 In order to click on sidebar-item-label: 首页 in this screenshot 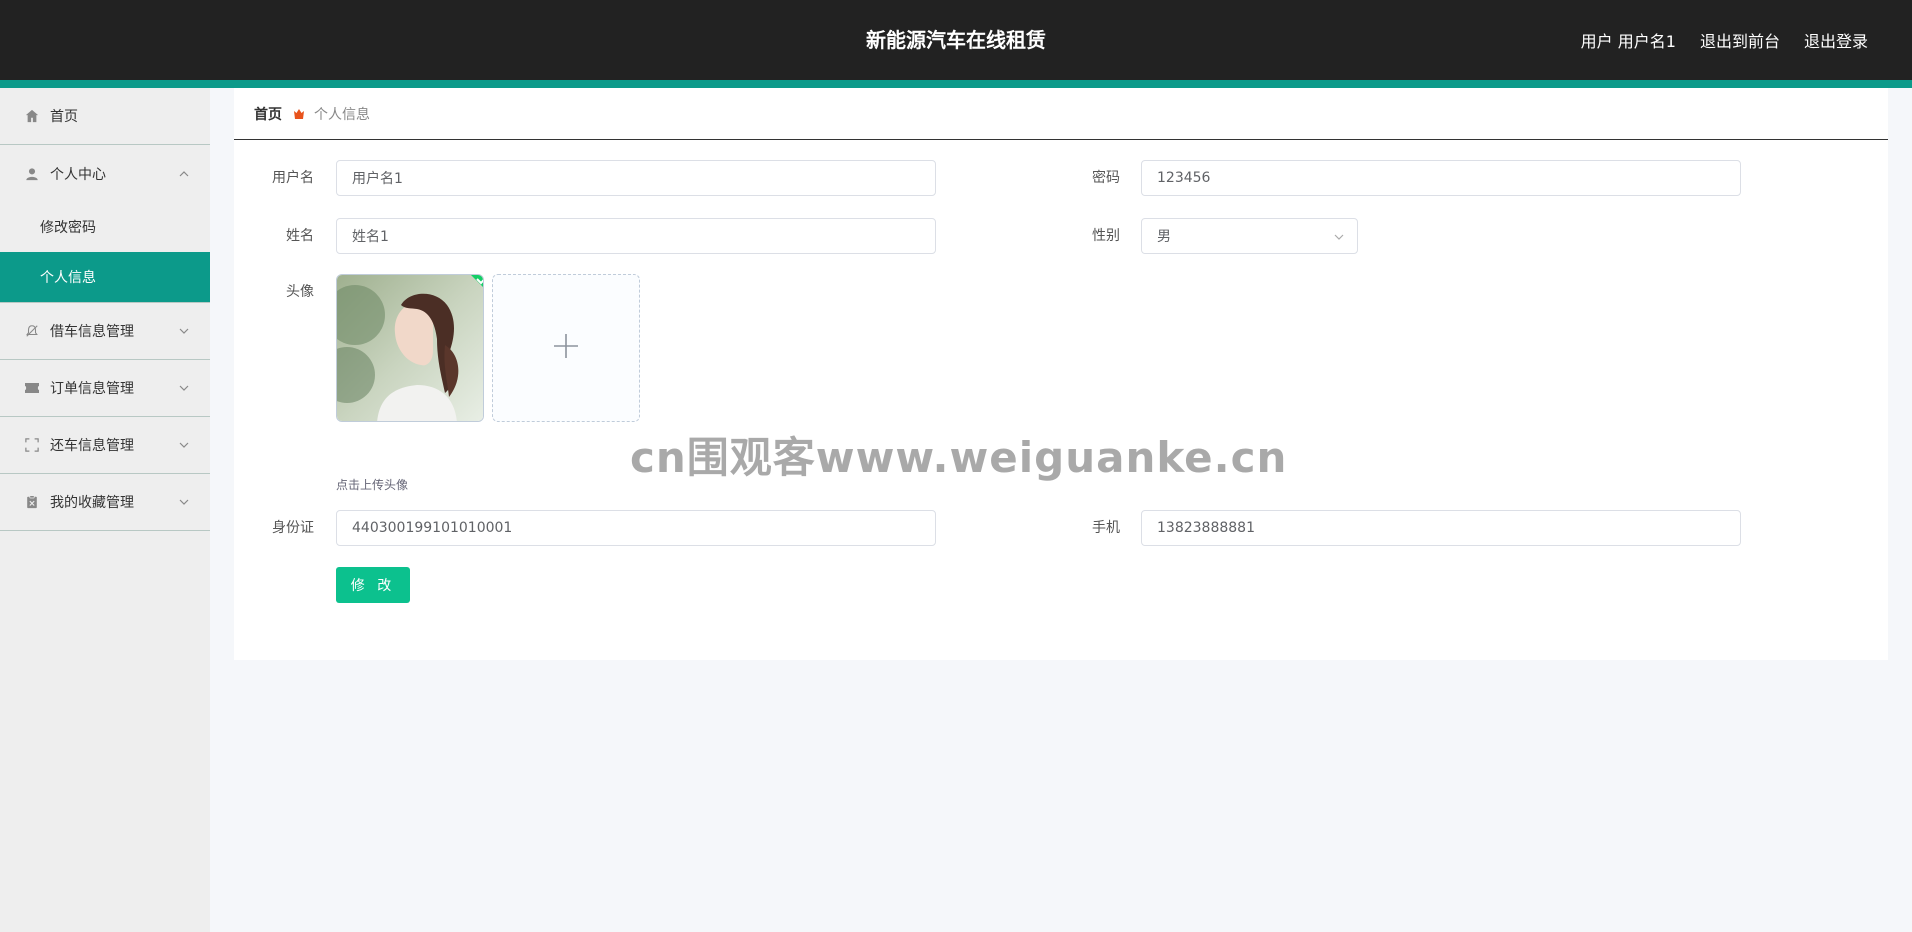, I will do `click(64, 117)`.